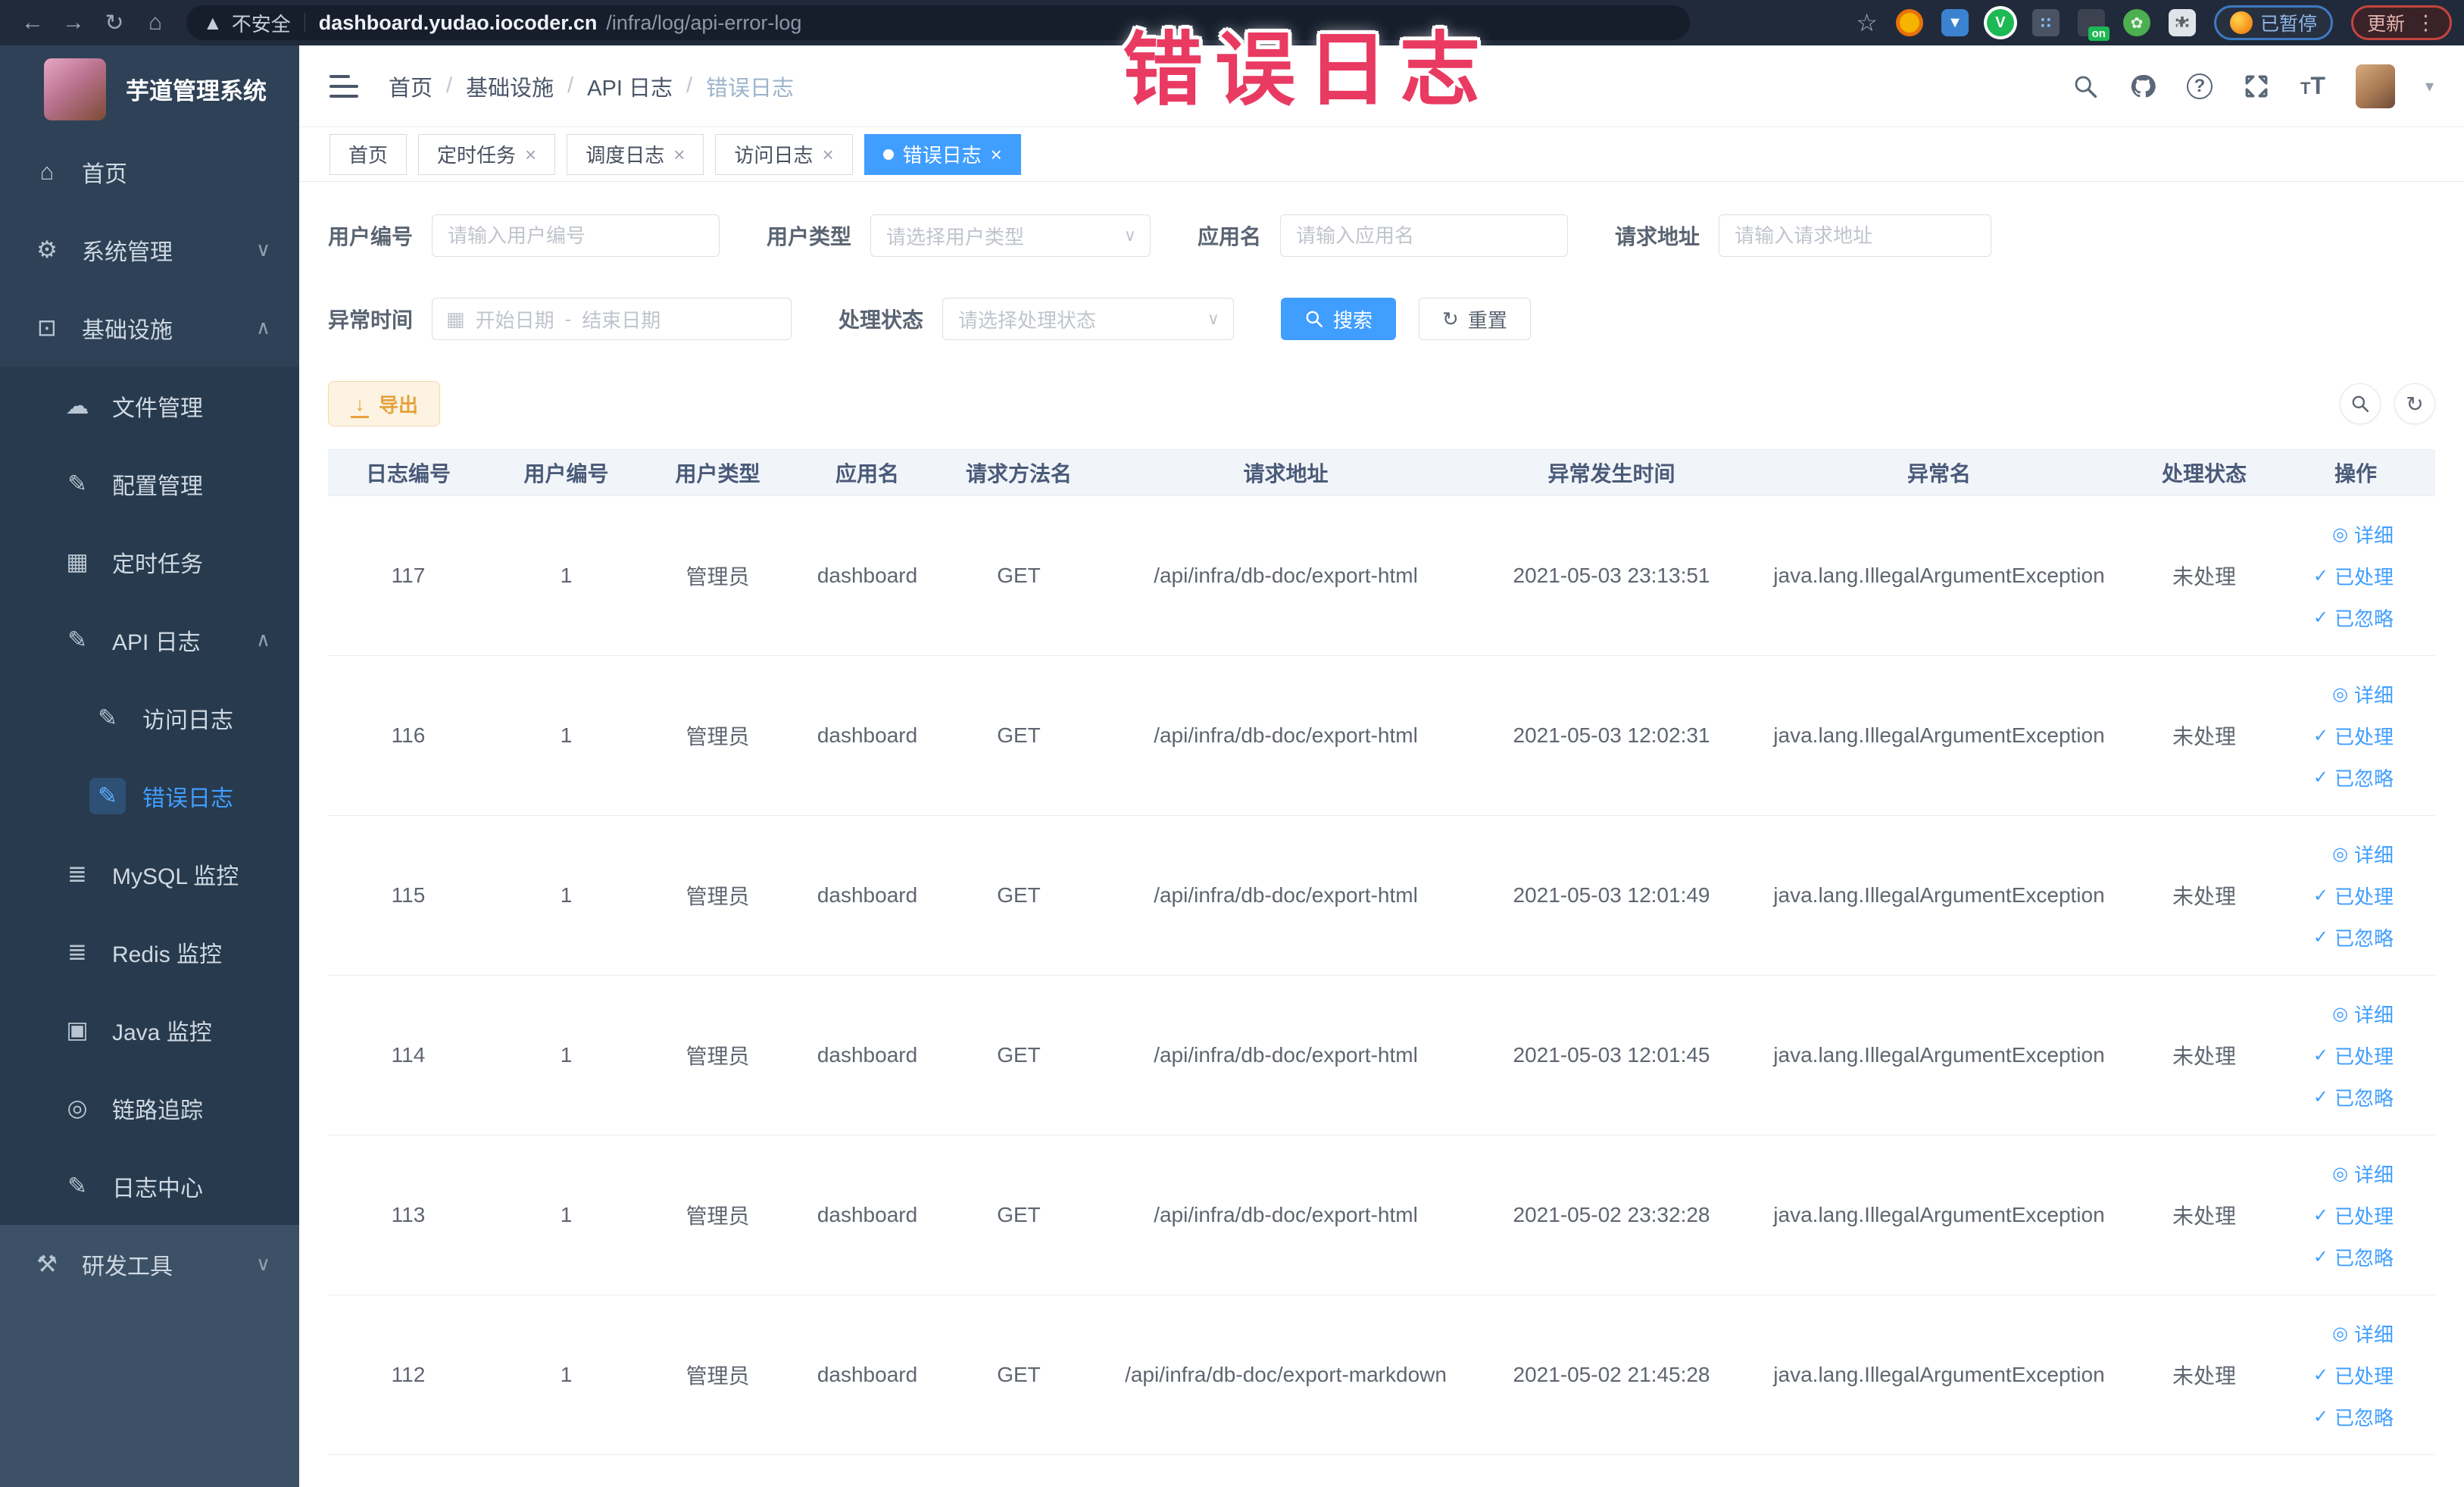  I want to click on breadcrumb-item: 首页, so click(411, 86).